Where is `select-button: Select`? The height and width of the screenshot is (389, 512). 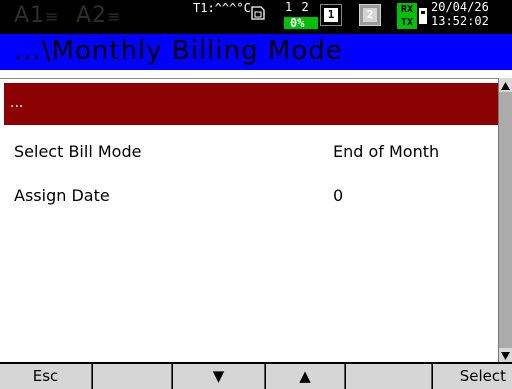
select-button: Select is located at coordinates (472, 376).